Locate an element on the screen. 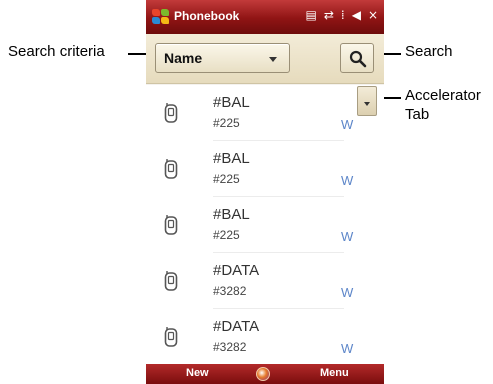  softkey-bar: New Menu is located at coordinates (265, 374).